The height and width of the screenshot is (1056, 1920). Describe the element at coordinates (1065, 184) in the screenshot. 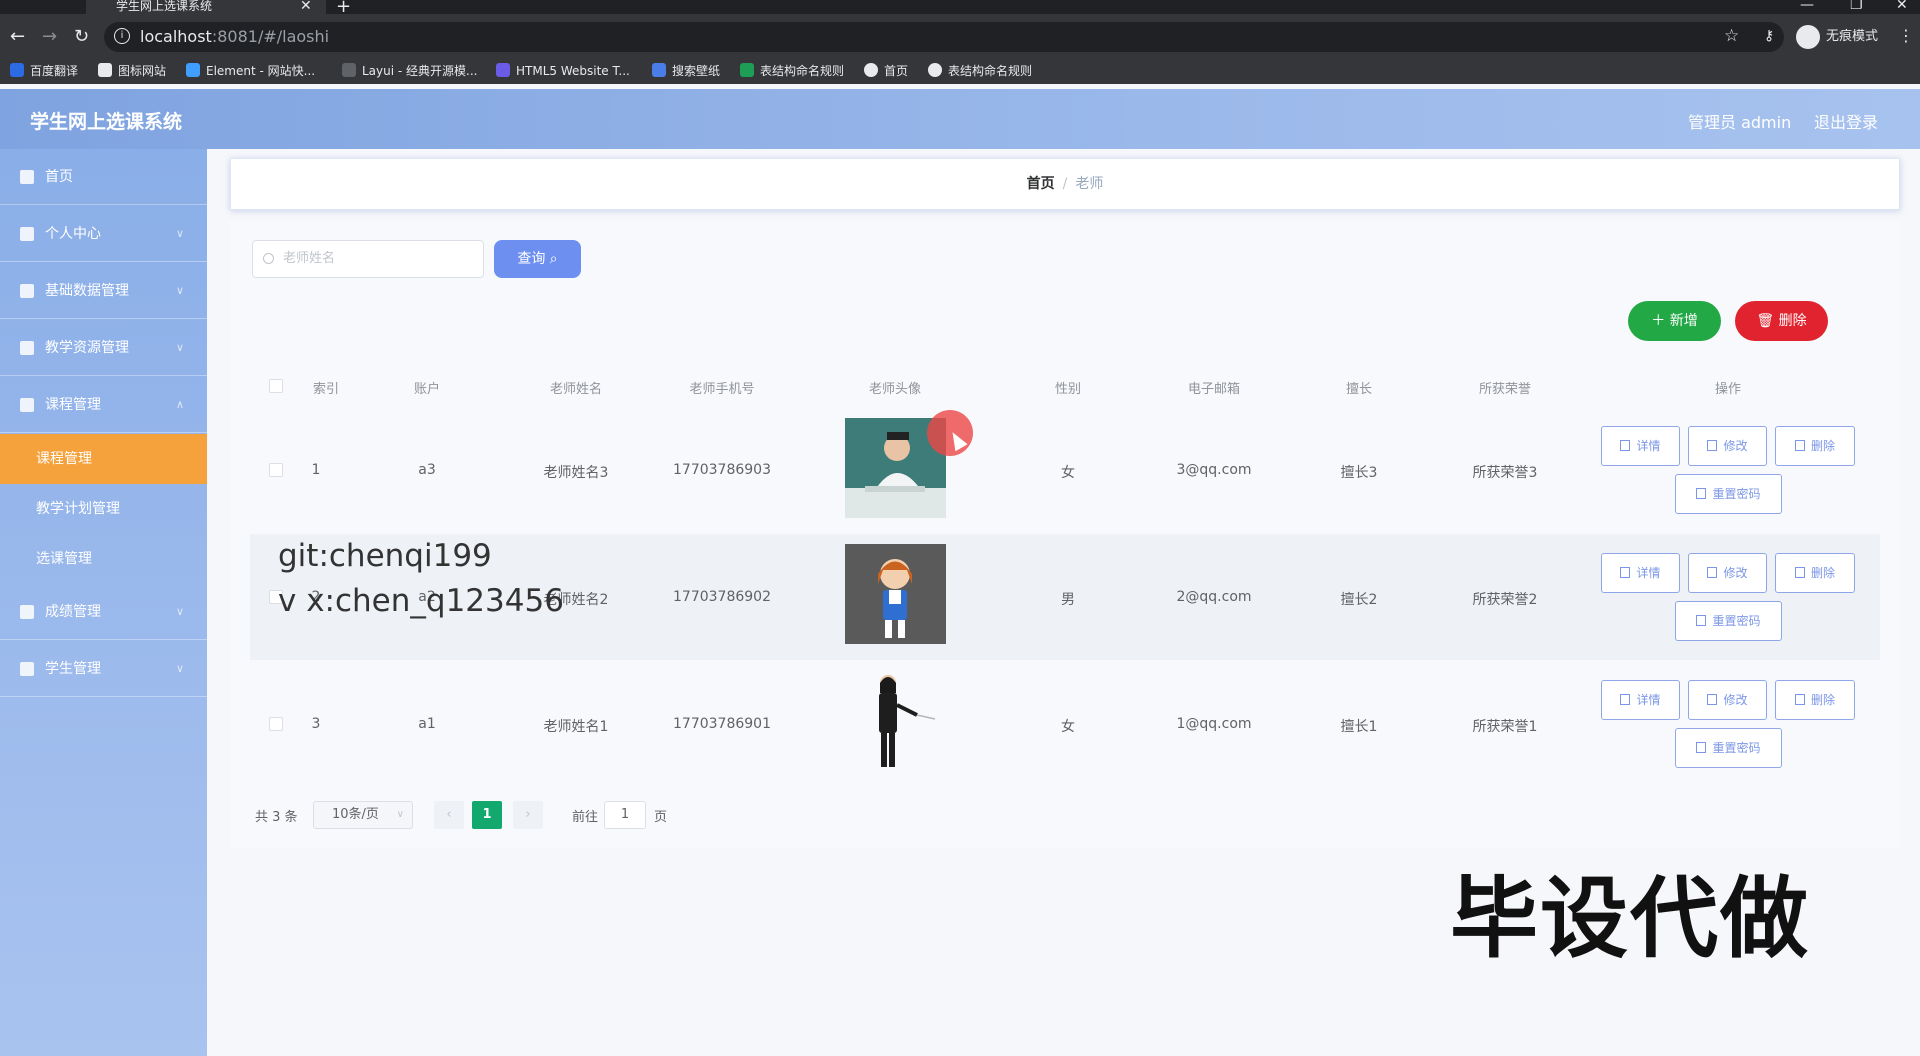

I see `breadcrumb: 首页 / 老师` at that location.